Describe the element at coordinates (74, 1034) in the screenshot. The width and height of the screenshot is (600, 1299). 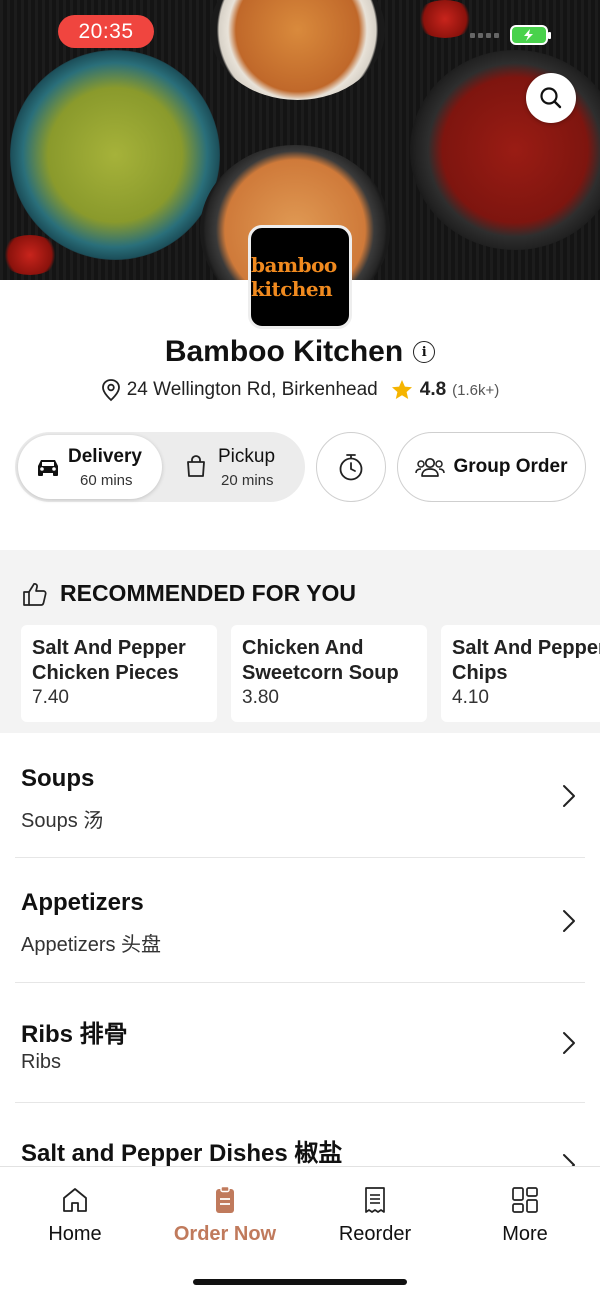
I see `category-title: Ribs 排骨` at that location.